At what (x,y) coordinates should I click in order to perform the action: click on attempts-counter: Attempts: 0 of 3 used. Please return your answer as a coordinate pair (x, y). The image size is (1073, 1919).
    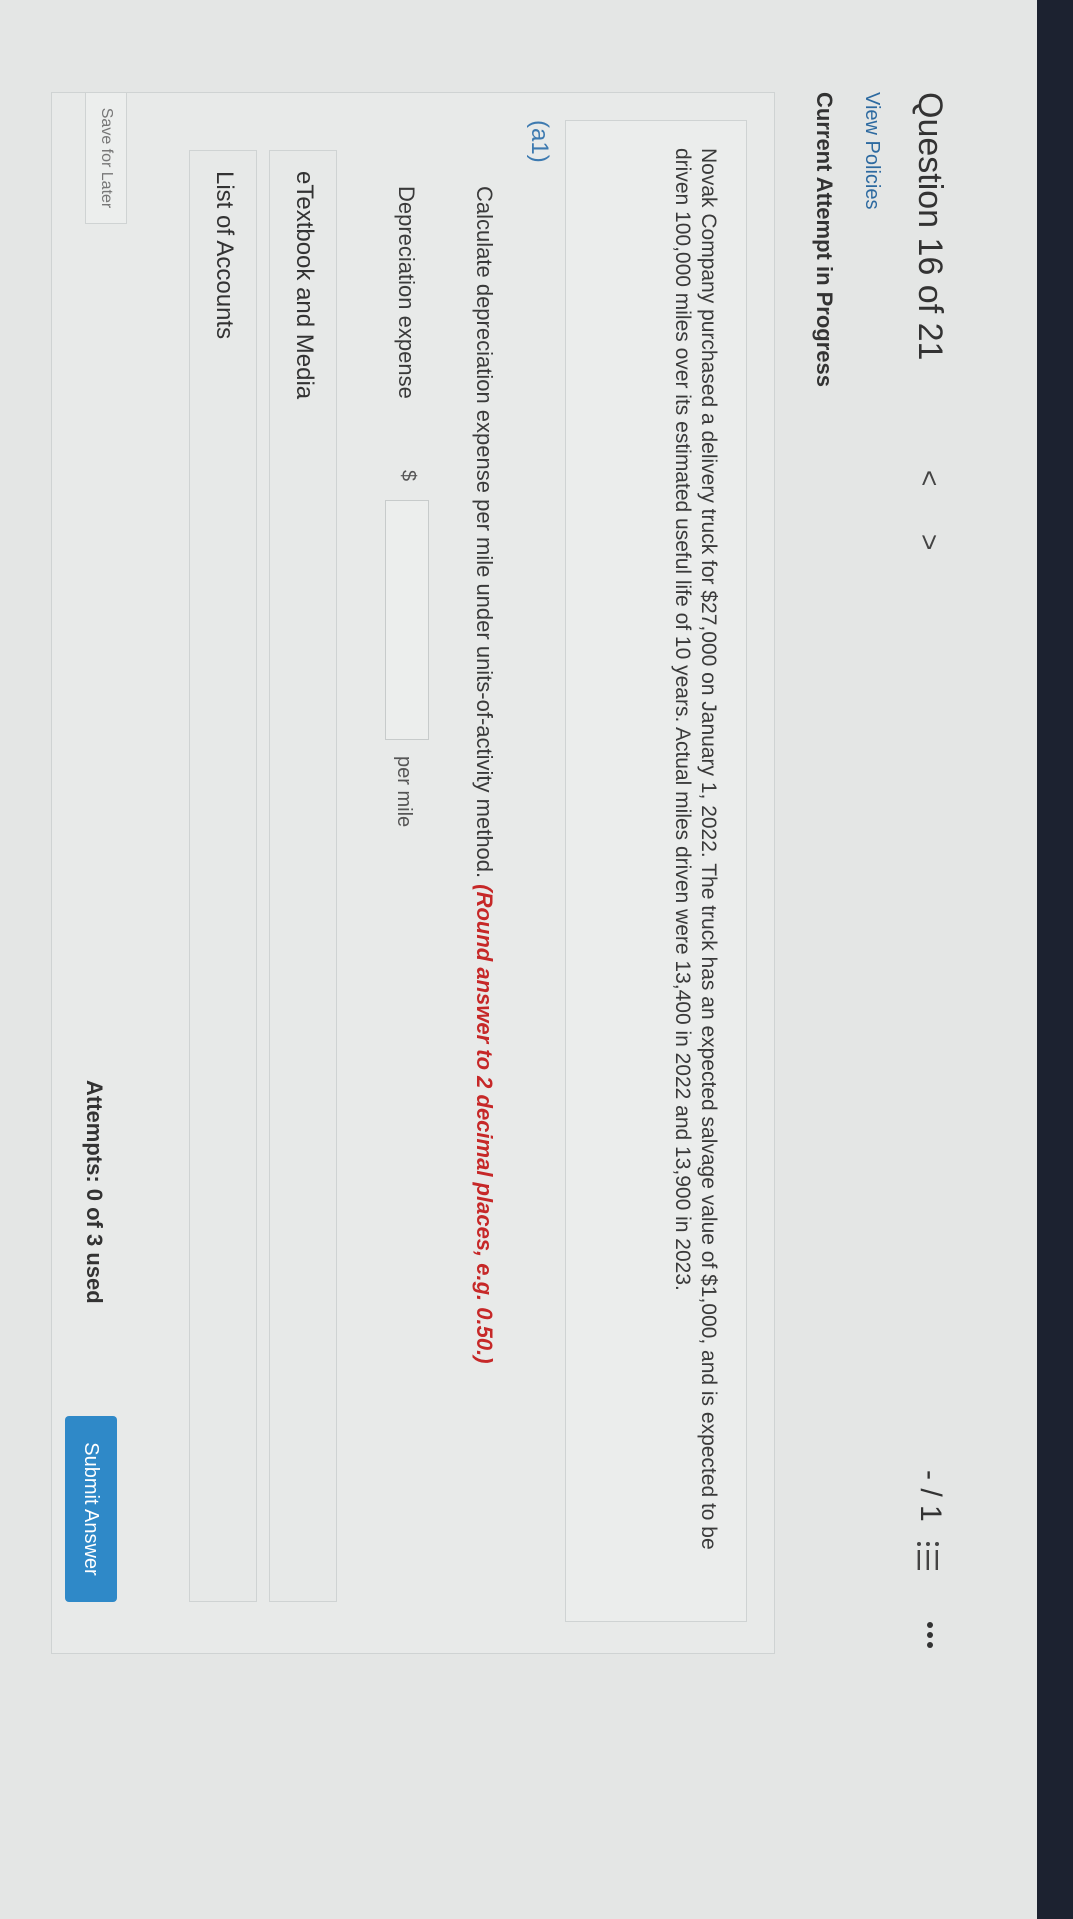
    Looking at the image, I should click on (94, 1192).